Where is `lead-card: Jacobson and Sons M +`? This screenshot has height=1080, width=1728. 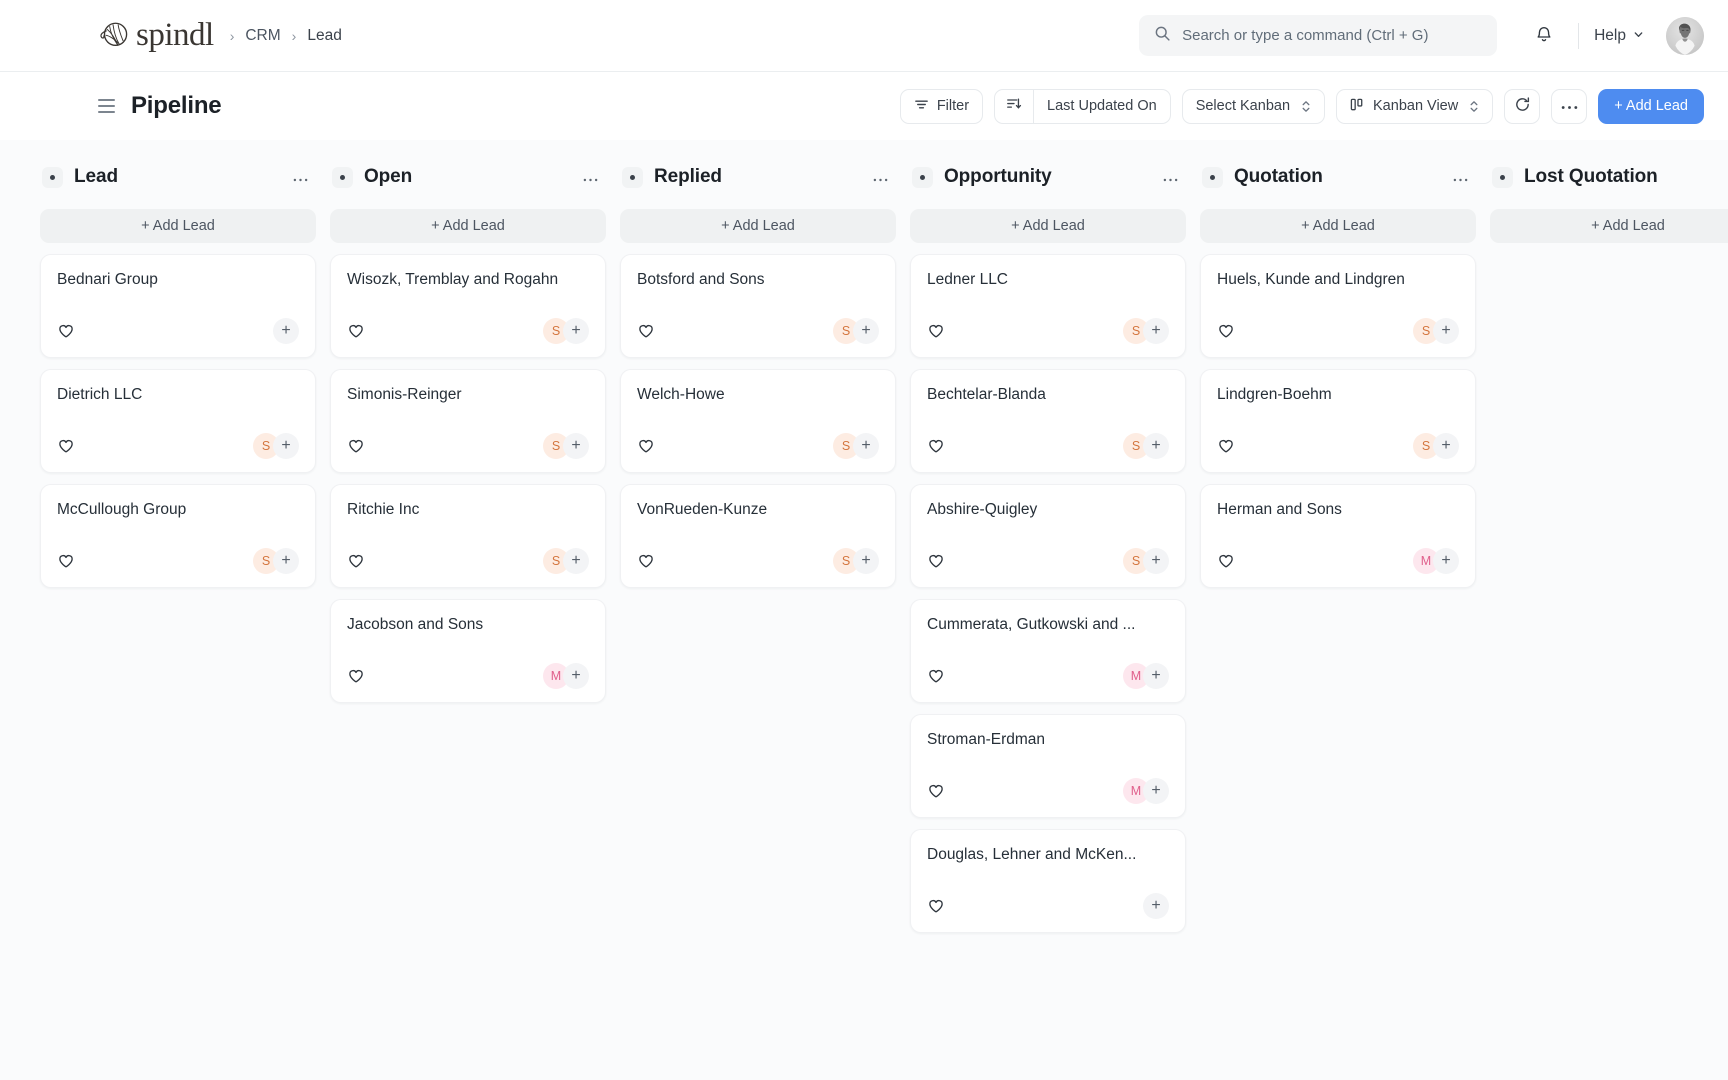
lead-card: Jacobson and Sons M + is located at coordinates (468, 651).